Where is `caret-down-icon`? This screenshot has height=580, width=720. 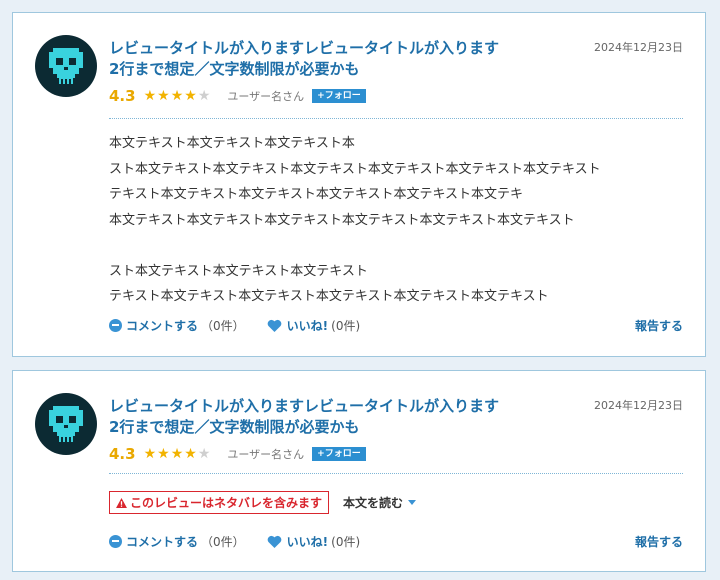
caret-down-icon is located at coordinates (412, 502).